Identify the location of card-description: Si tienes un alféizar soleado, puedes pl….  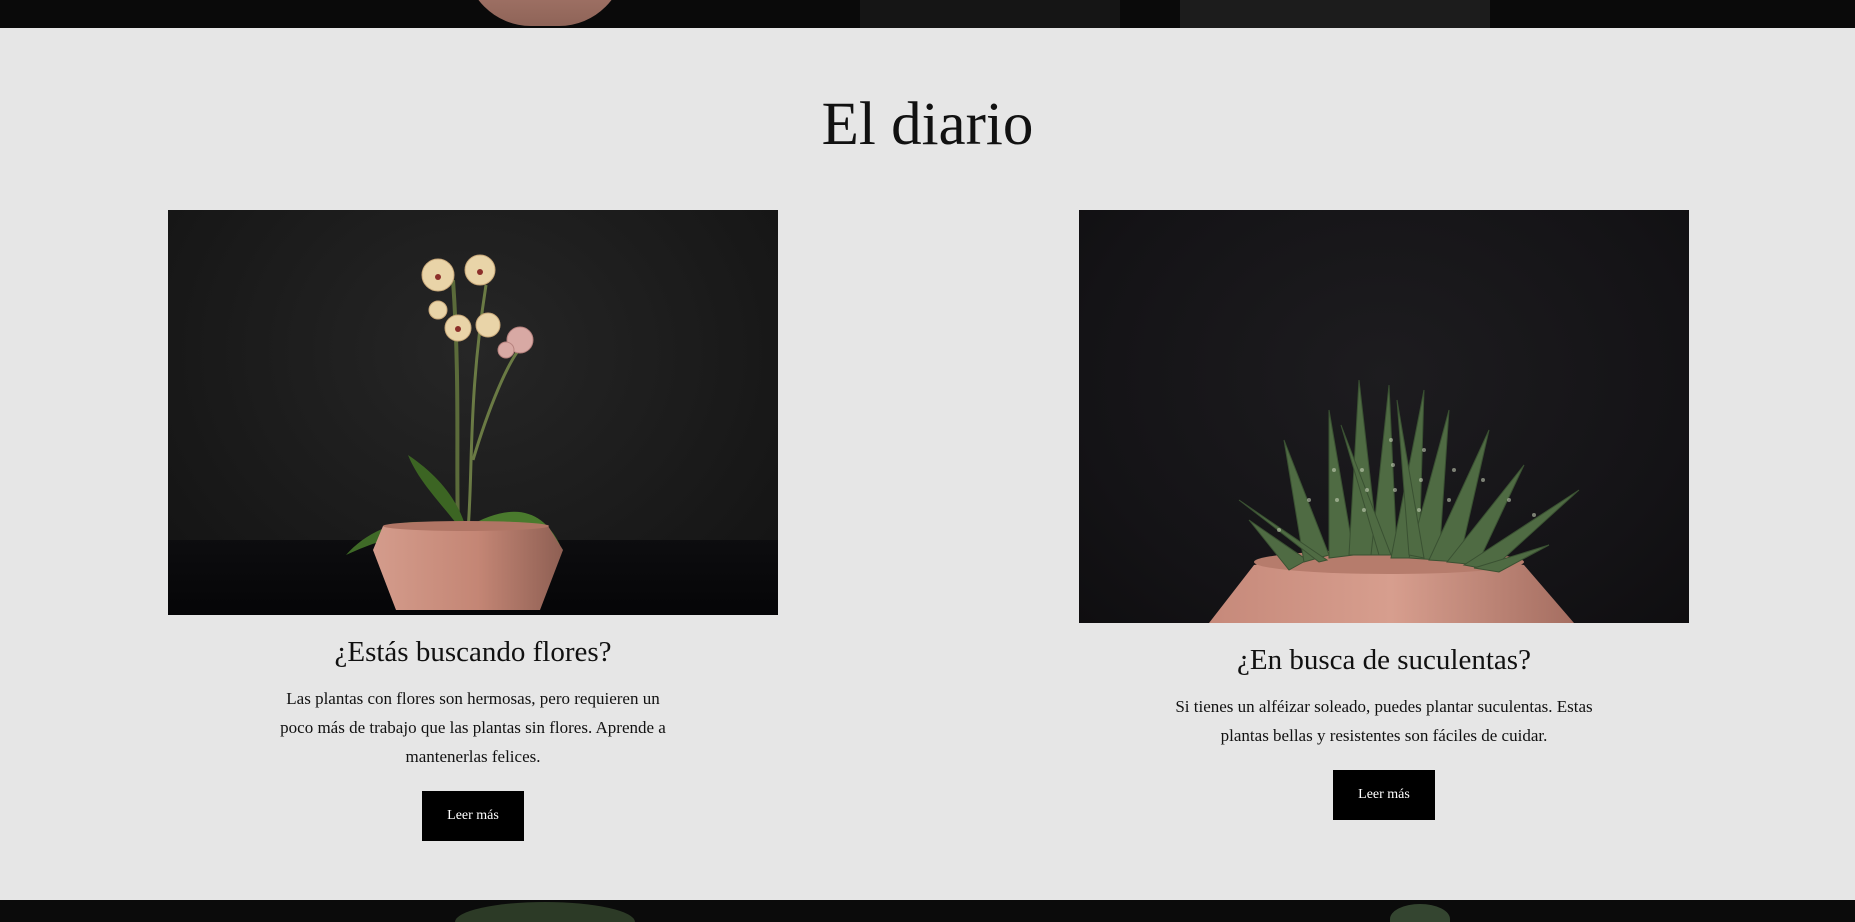
(1384, 720).